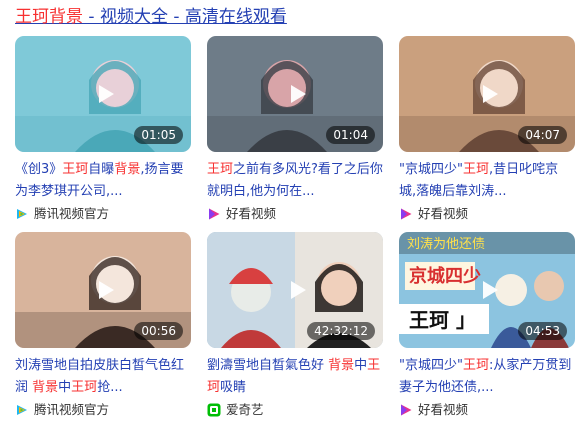 This screenshot has height=433, width=588. I want to click on video-card: 42:32:12 劉濤雪地自晳氣色好 背景中王珂吸睛 爱奇艺, so click(295, 325).